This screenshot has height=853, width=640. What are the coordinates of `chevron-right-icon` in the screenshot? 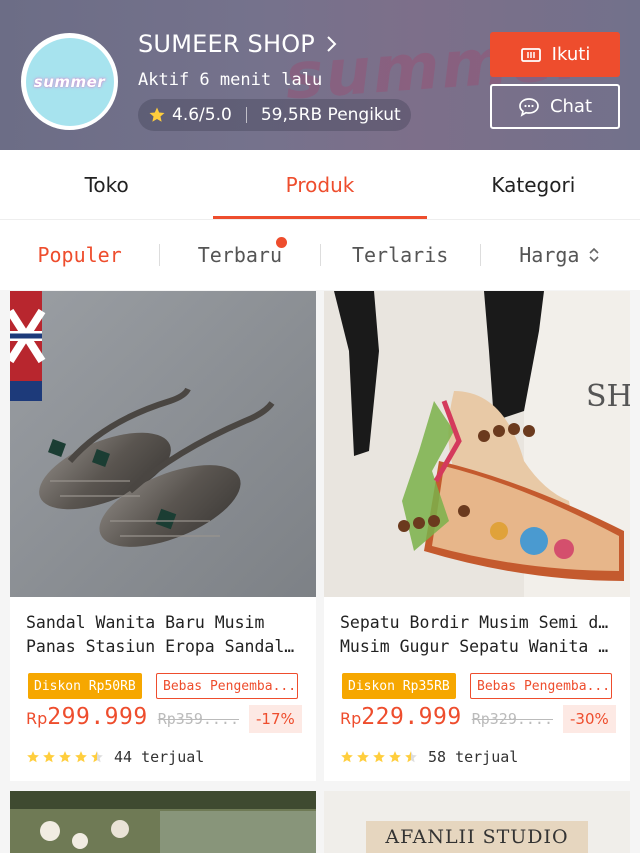 It's located at (332, 44).